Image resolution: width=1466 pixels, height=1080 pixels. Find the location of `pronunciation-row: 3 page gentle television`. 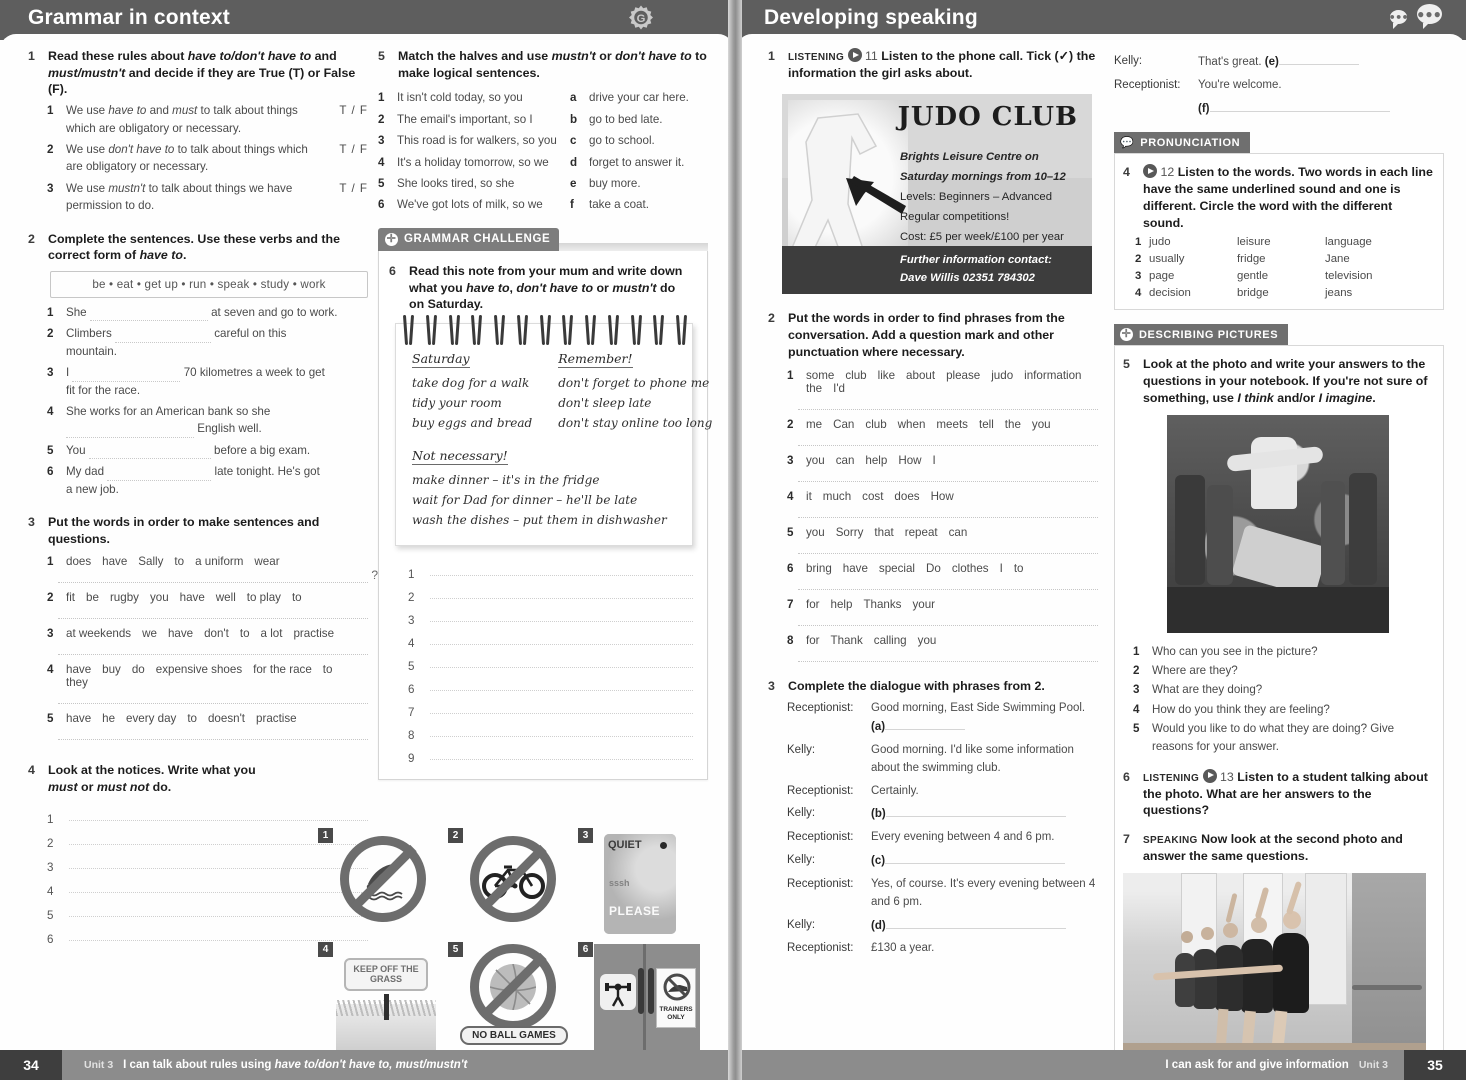

pronunciation-row: 3 page gentle television is located at coordinates (1284, 276).